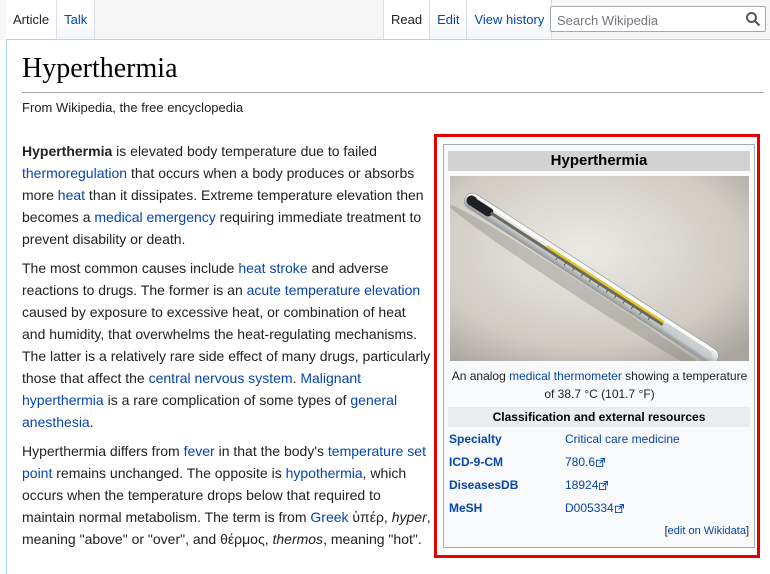 Image resolution: width=770 pixels, height=574 pixels. Describe the element at coordinates (271, 451) in the screenshot. I see `text: in that the body's` at that location.